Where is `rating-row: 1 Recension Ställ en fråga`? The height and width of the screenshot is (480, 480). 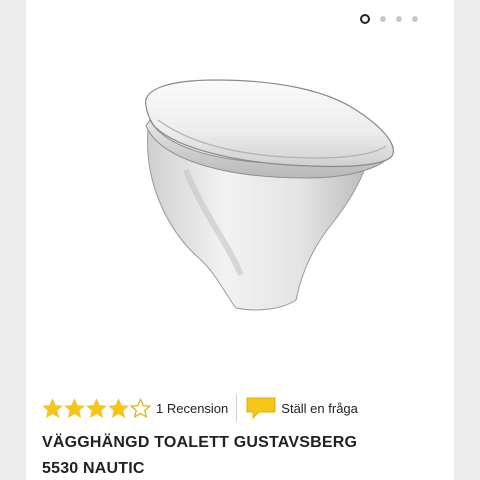 rating-row: 1 Recension Ställ en fråga is located at coordinates (200, 408).